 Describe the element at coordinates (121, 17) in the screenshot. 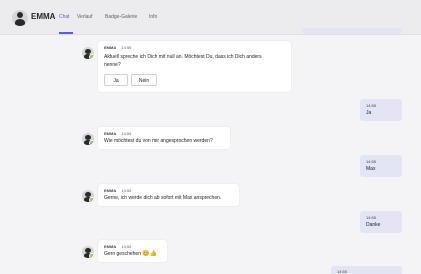

I see `tab-badge-galerie: Badge-Galerie` at that location.